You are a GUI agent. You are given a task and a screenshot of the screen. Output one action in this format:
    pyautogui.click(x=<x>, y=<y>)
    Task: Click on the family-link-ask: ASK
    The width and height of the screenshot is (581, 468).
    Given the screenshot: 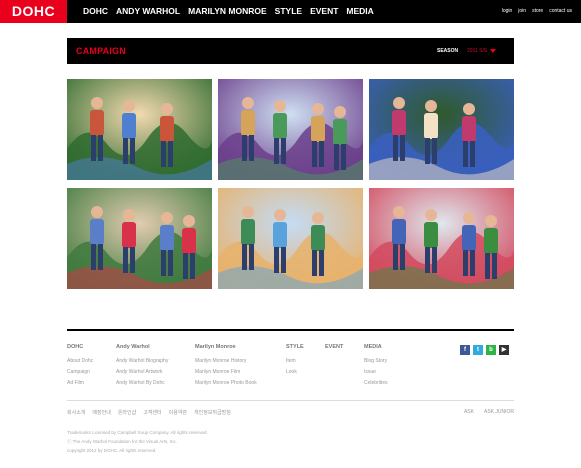 What is the action you would take?
    pyautogui.click(x=469, y=412)
    